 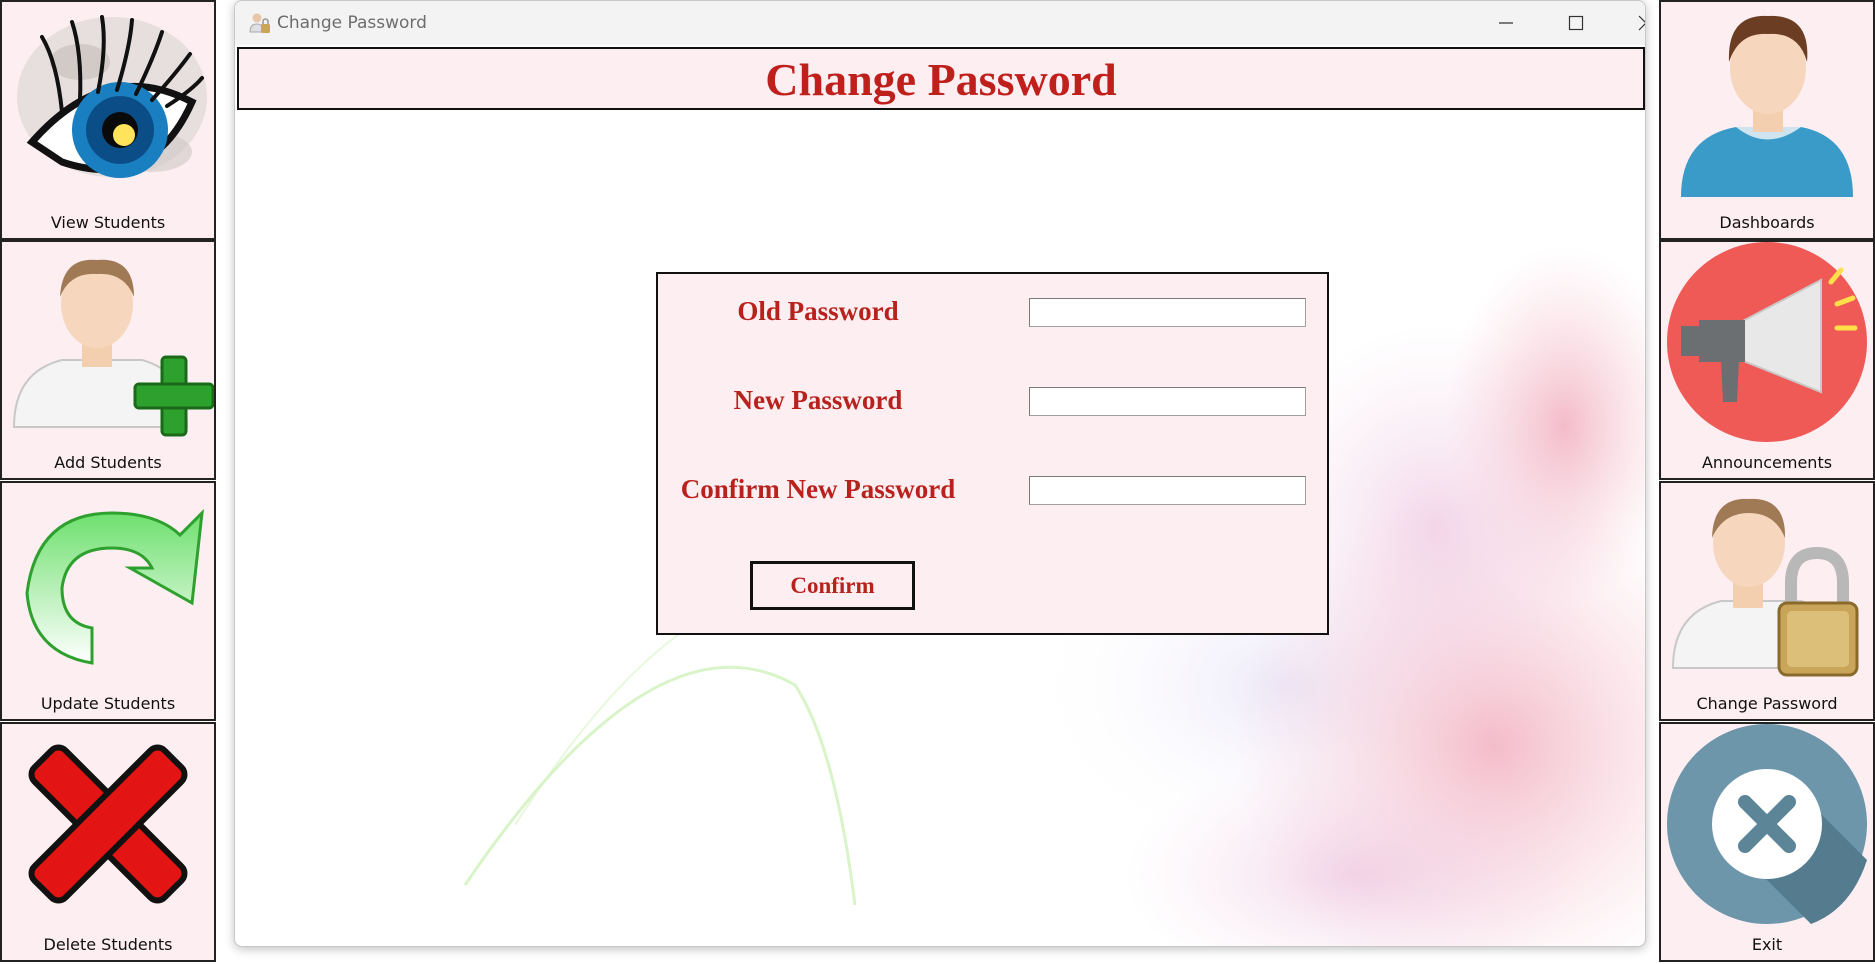 I want to click on page-header-banner: Change Password, so click(x=941, y=78).